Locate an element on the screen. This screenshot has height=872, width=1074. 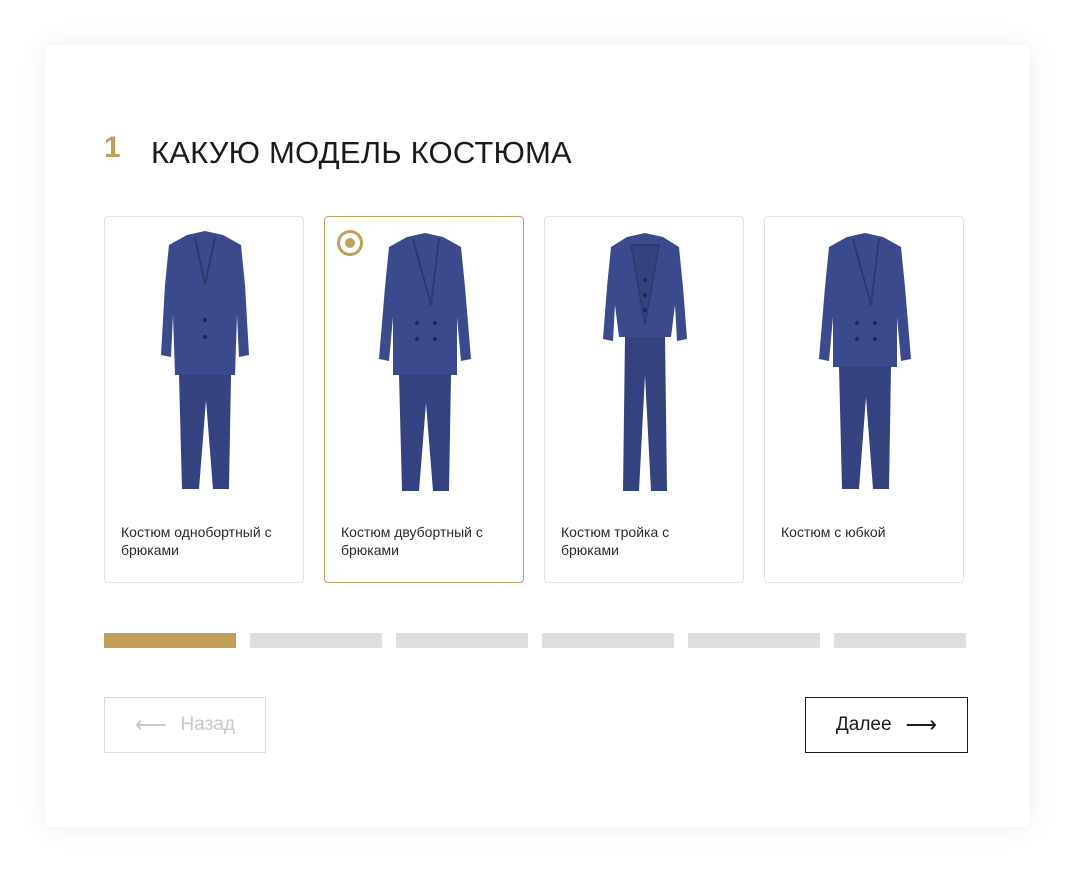
option-card-single-breasted: Костюм однобортный с брюками is located at coordinates (204, 399).